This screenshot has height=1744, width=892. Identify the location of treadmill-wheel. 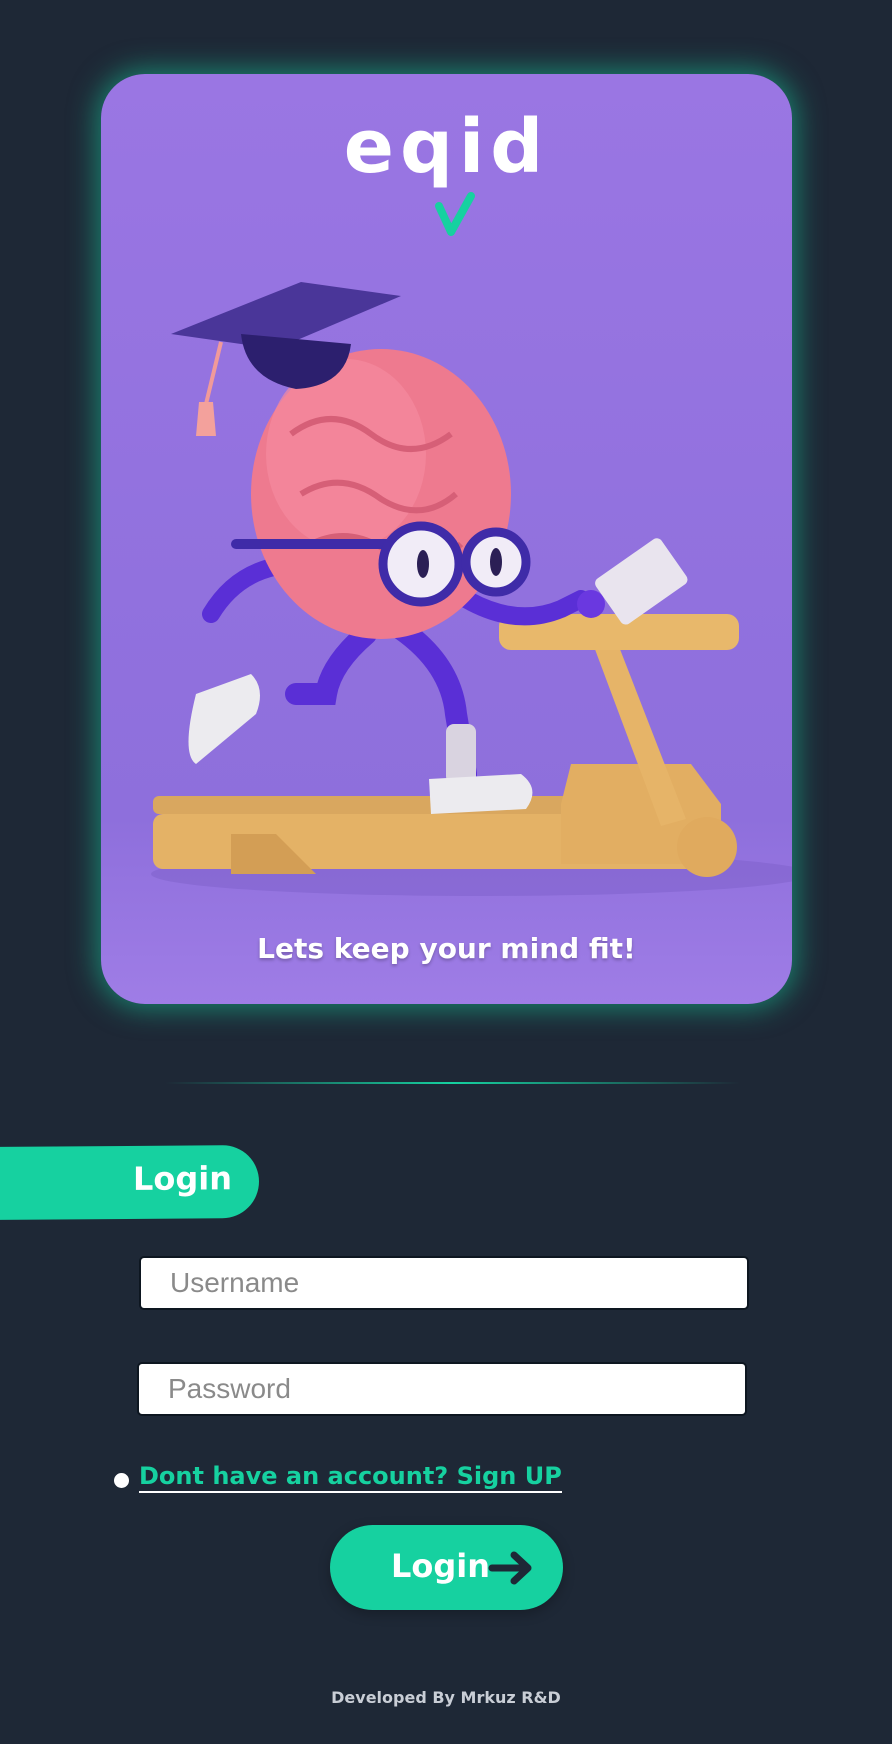
(707, 847).